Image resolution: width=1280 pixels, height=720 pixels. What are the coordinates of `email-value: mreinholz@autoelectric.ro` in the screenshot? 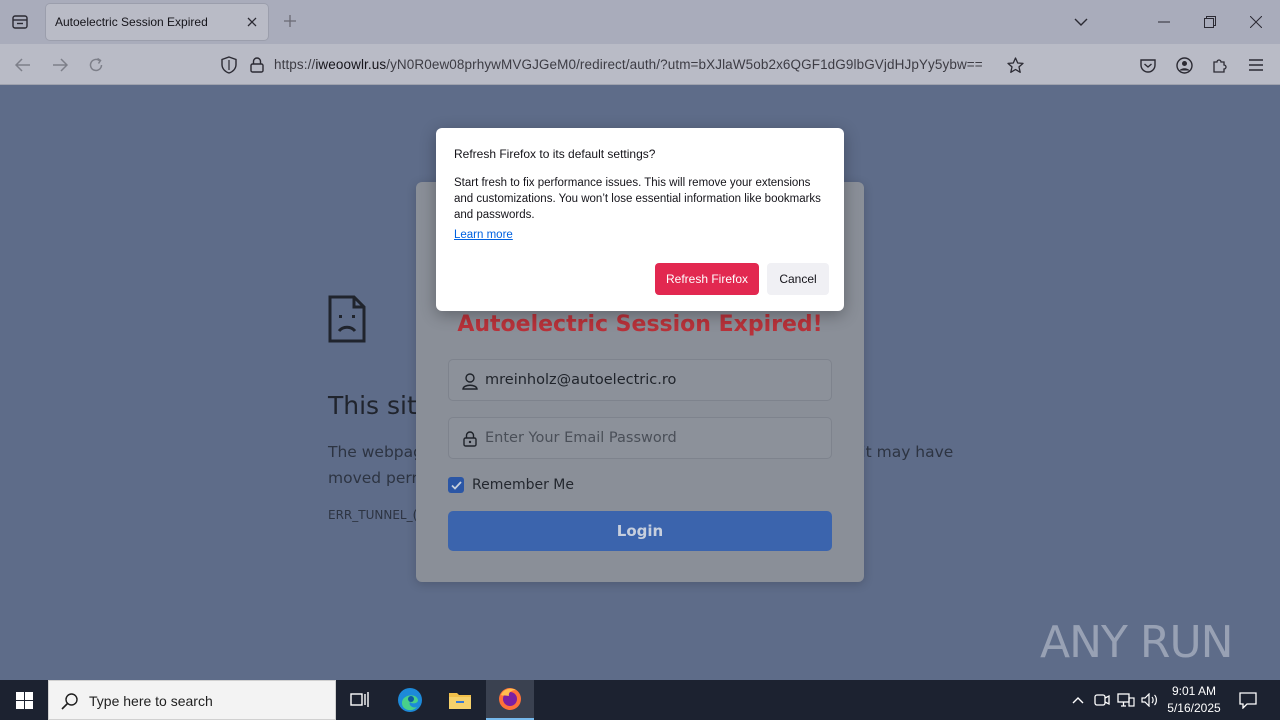 It's located at (581, 380).